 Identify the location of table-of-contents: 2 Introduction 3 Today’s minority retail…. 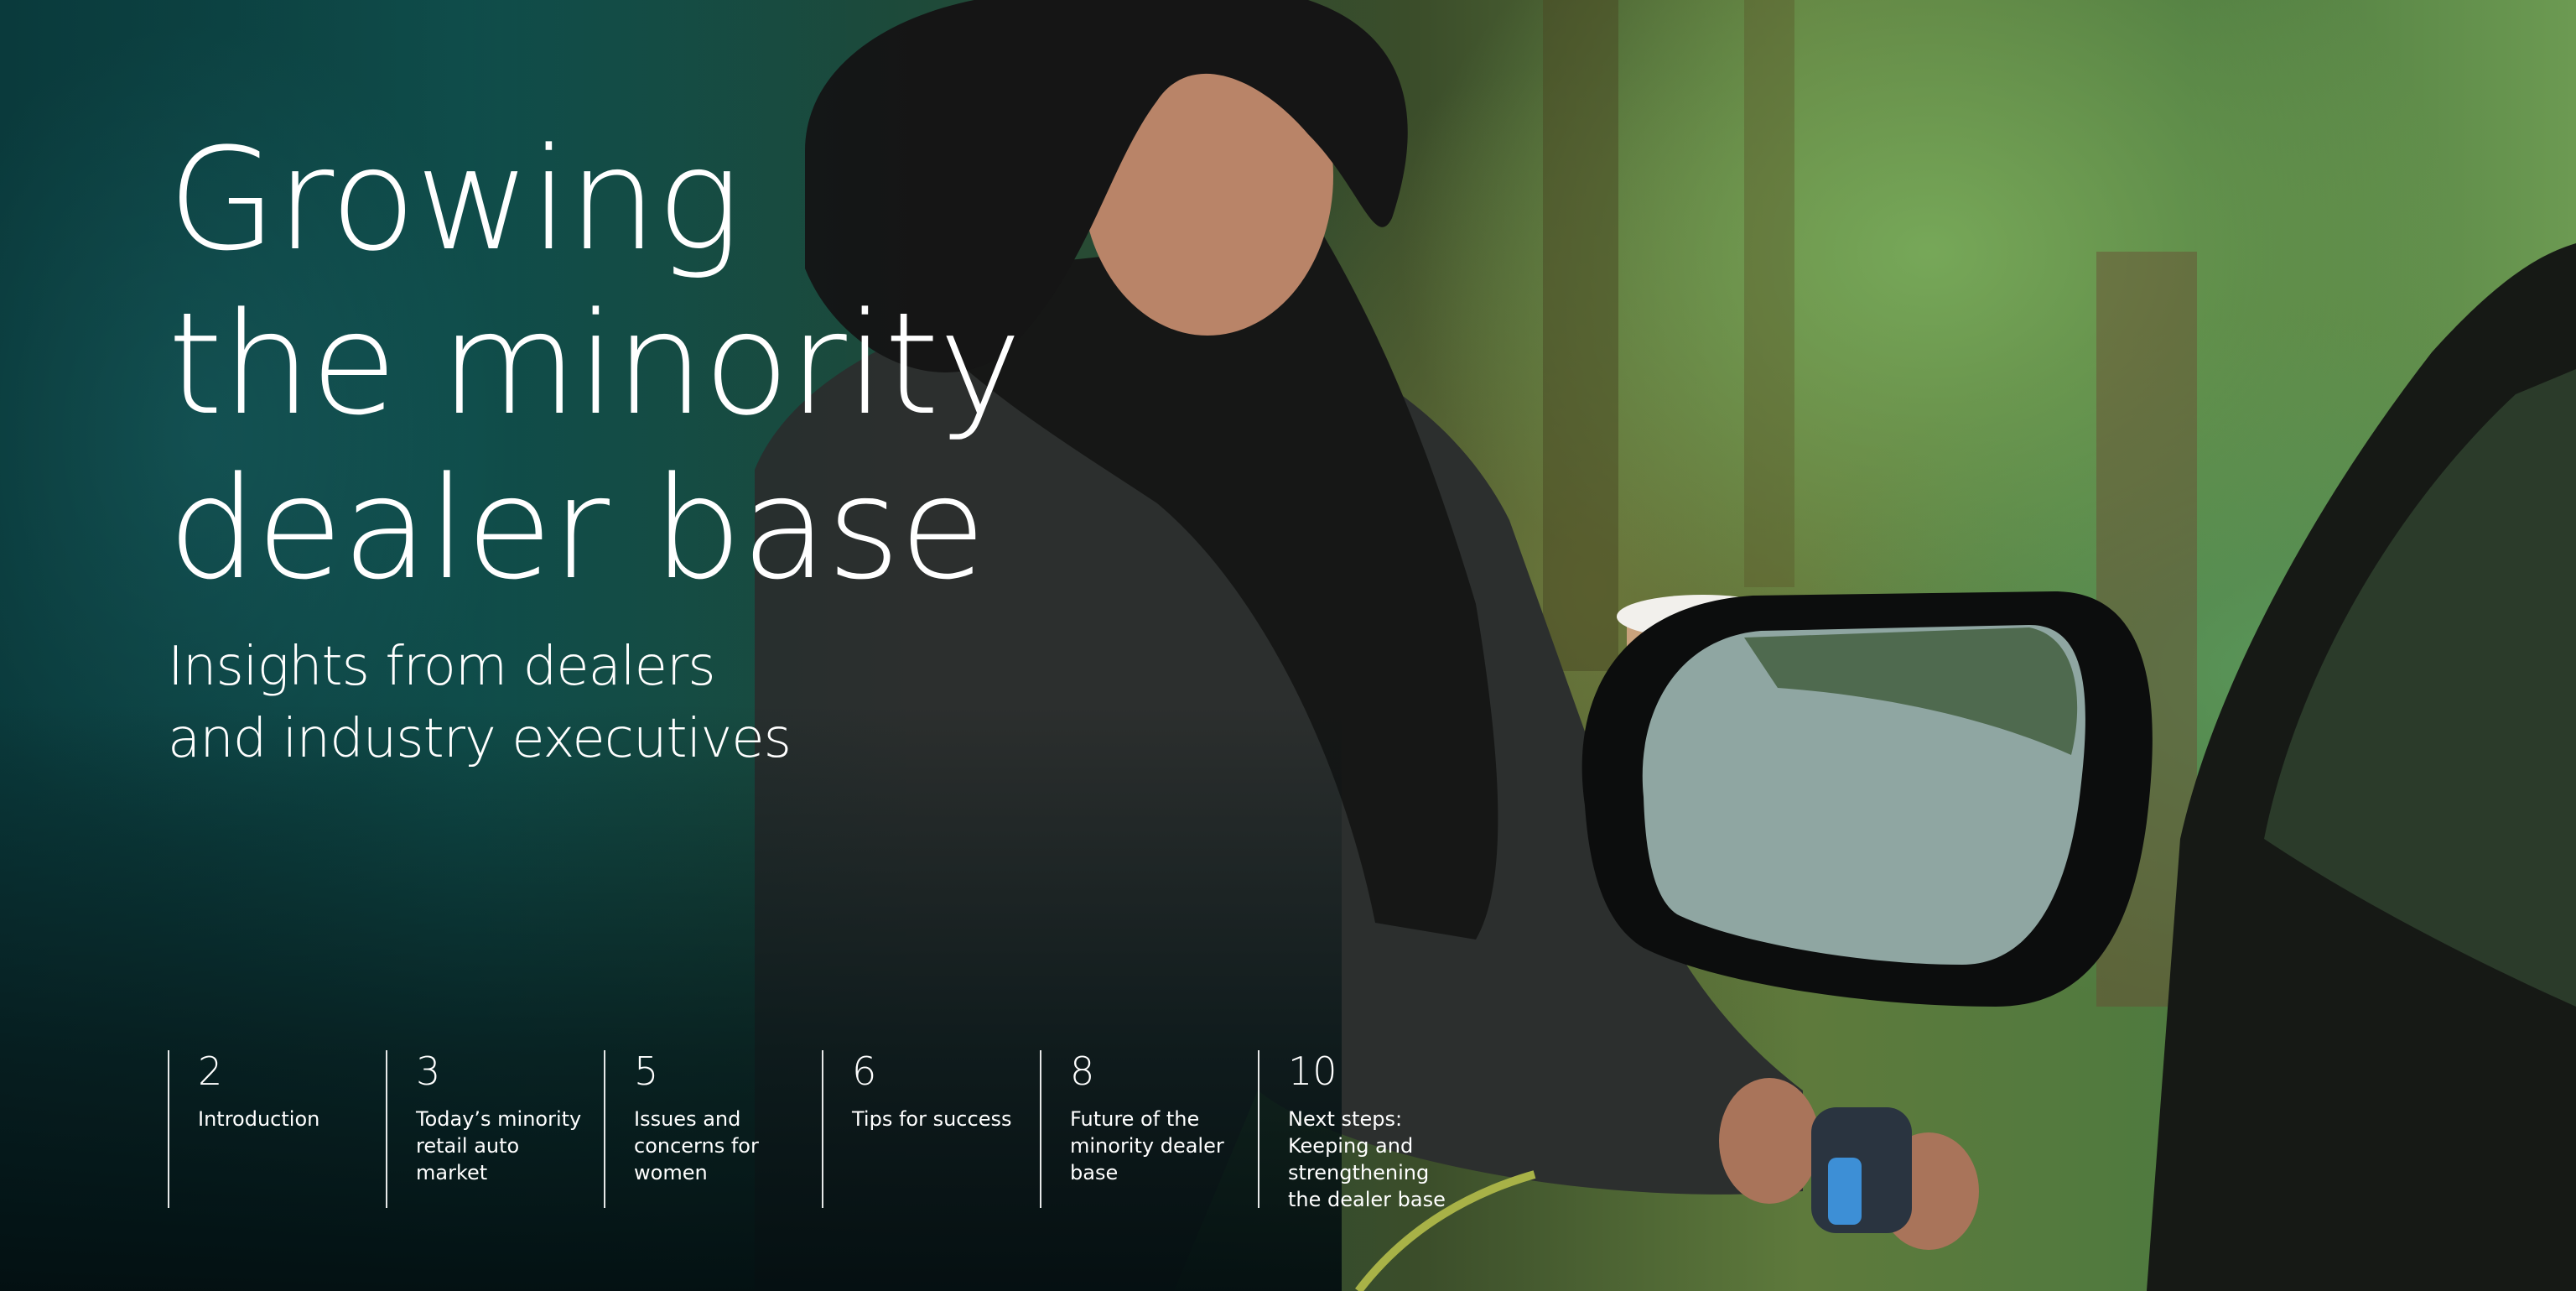
(822, 1130).